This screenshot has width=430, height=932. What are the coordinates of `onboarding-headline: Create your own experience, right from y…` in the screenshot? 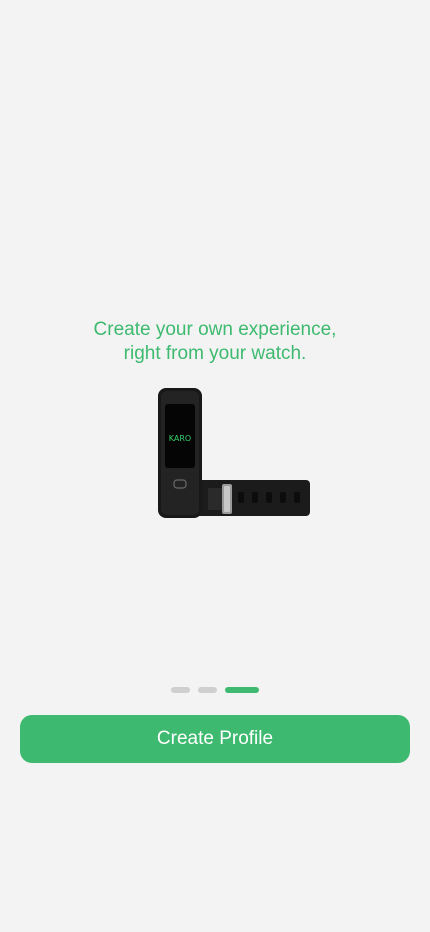 It's located at (215, 342).